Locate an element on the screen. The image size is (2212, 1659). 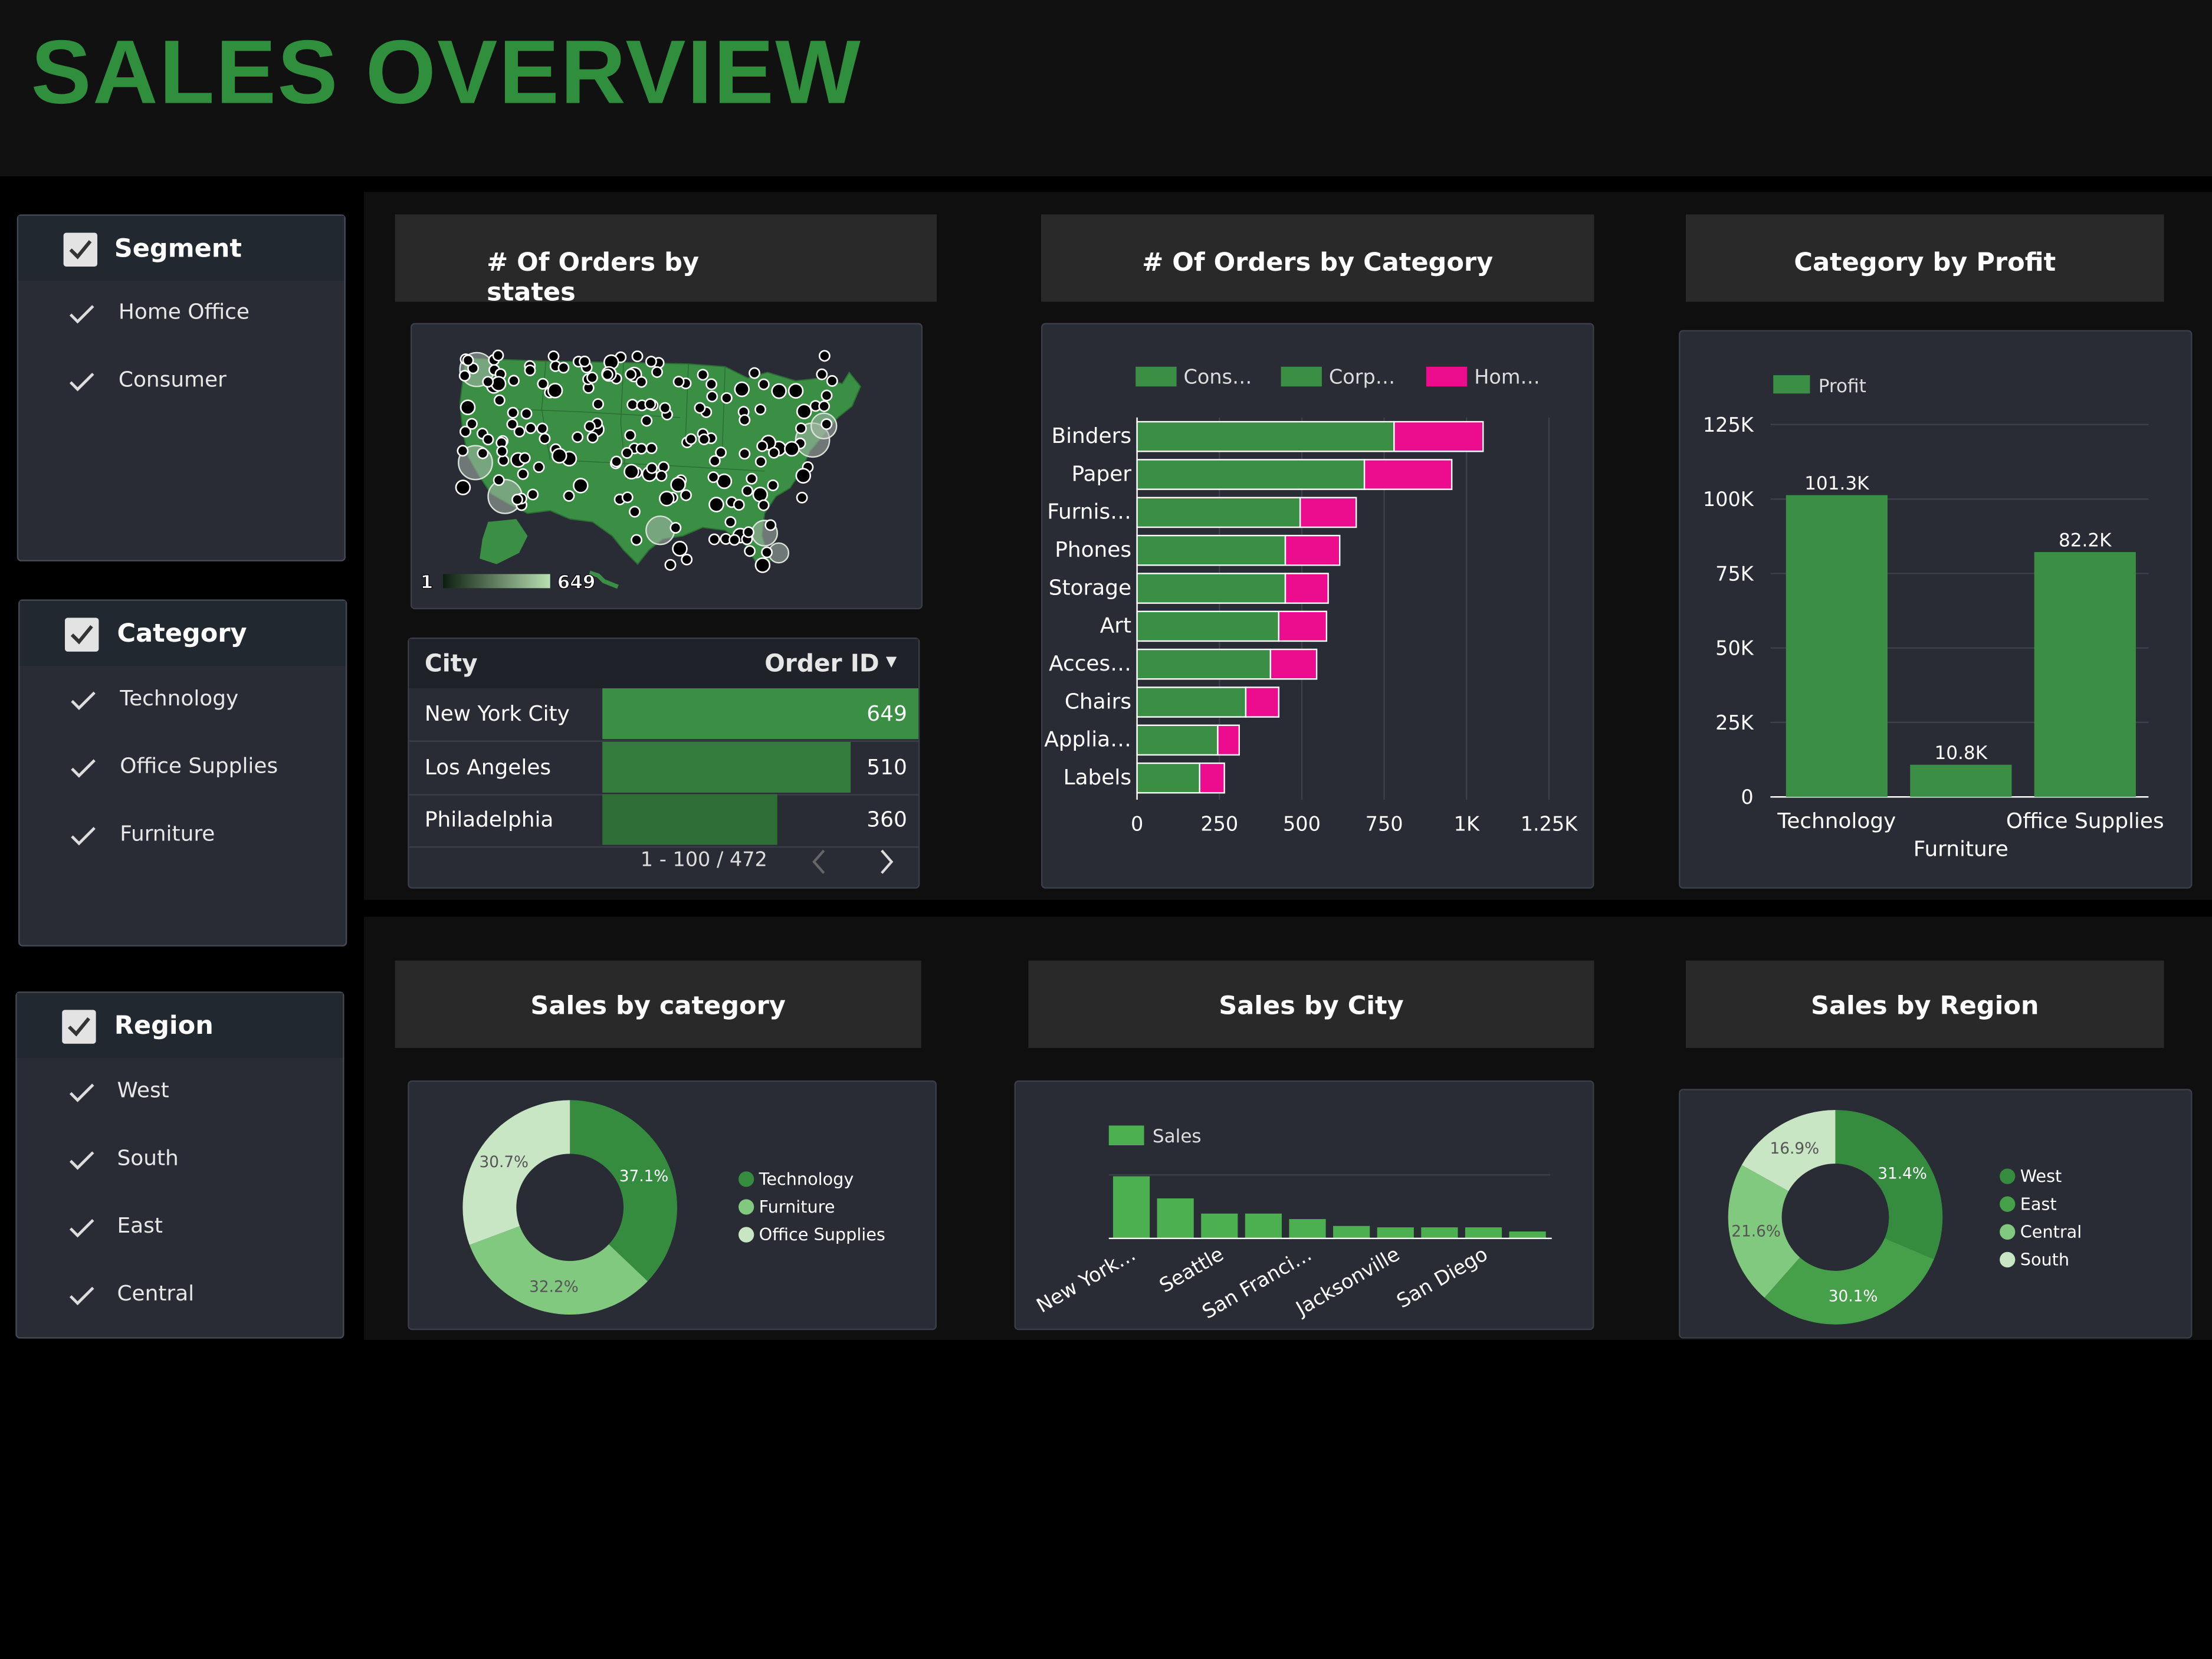
category-option-technology: Technology is located at coordinates (154, 700).